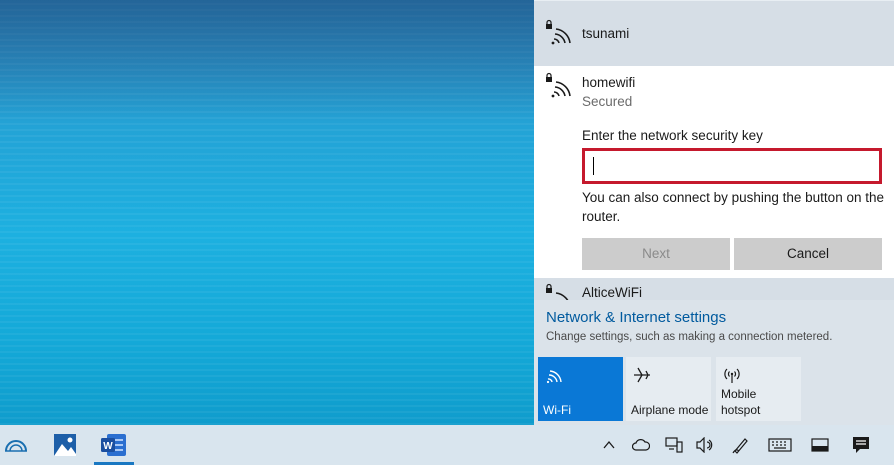 The width and height of the screenshot is (894, 465). I want to click on network-name: homewifi, so click(609, 82).